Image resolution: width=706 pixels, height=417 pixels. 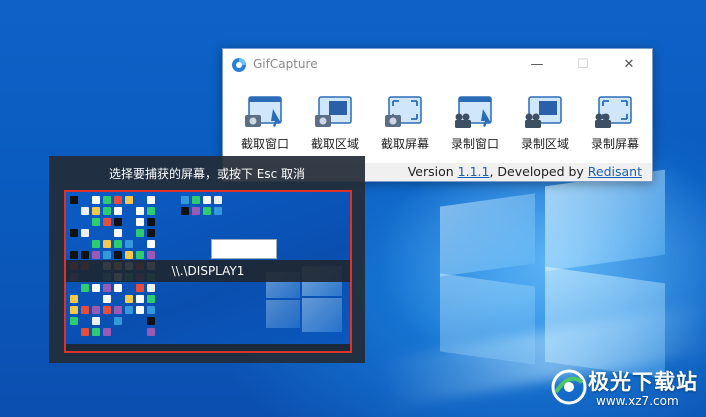 I want to click on tool-label: 截取窗口, so click(x=264, y=144).